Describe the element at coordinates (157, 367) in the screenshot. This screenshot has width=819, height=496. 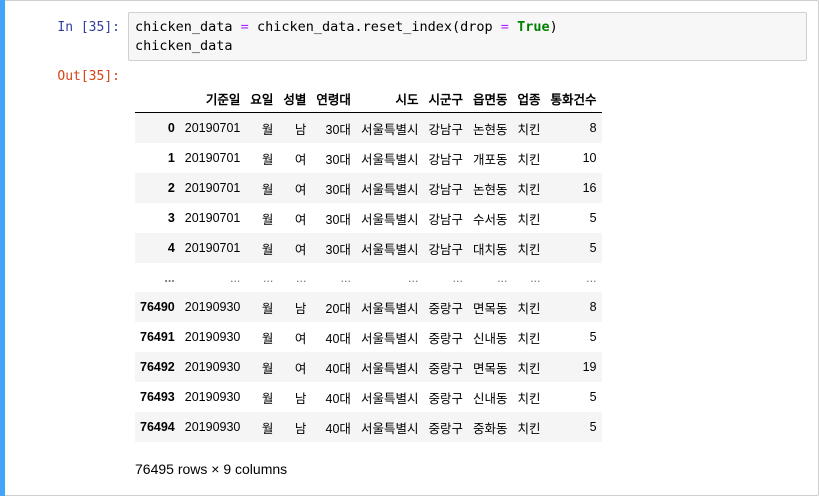
I see `row-index: 76492` at that location.